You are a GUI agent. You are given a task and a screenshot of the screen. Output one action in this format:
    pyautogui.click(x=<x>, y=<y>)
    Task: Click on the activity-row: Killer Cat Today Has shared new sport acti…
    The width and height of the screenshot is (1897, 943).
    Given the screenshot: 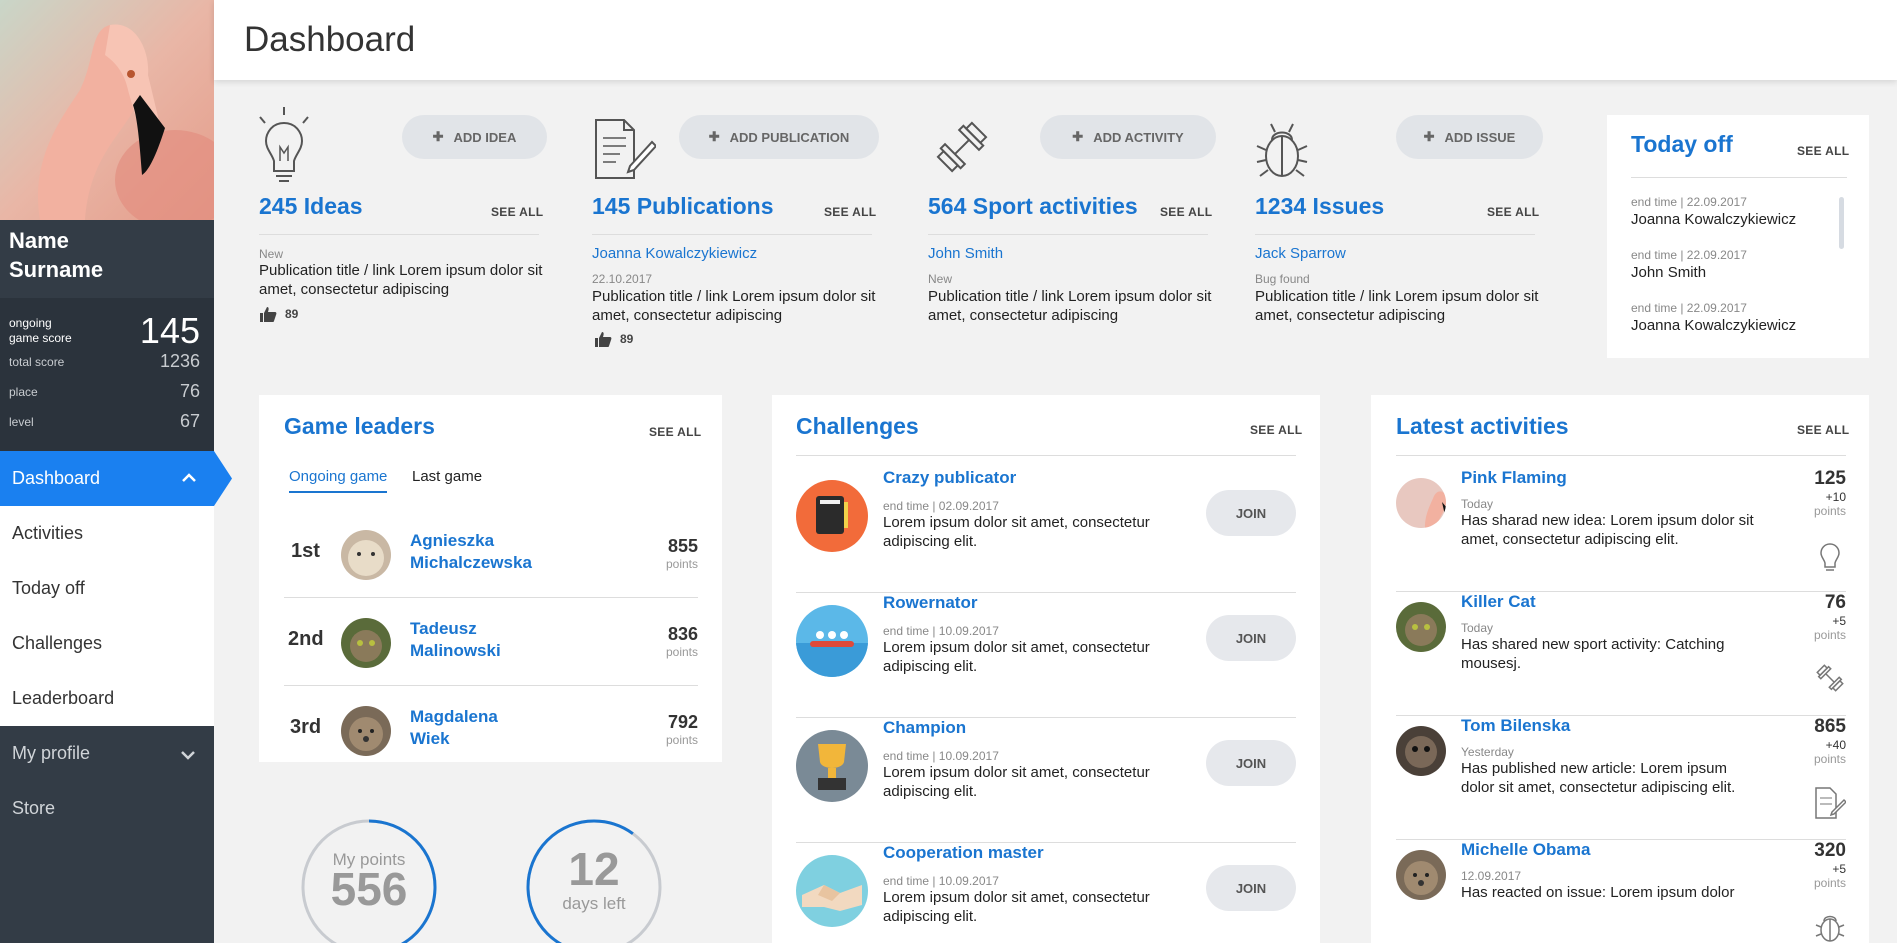 What is the action you would take?
    pyautogui.click(x=1621, y=654)
    